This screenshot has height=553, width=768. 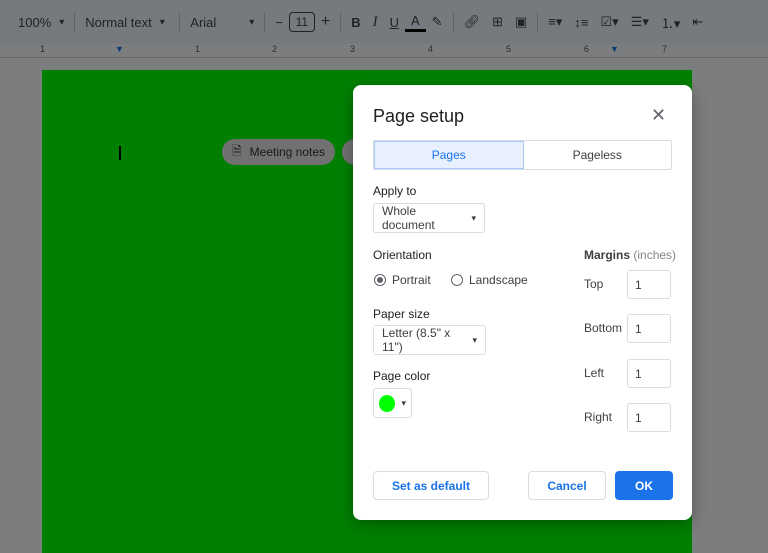 What do you see at coordinates (411, 280) in the screenshot?
I see `portrait-label: Portrait` at bounding box center [411, 280].